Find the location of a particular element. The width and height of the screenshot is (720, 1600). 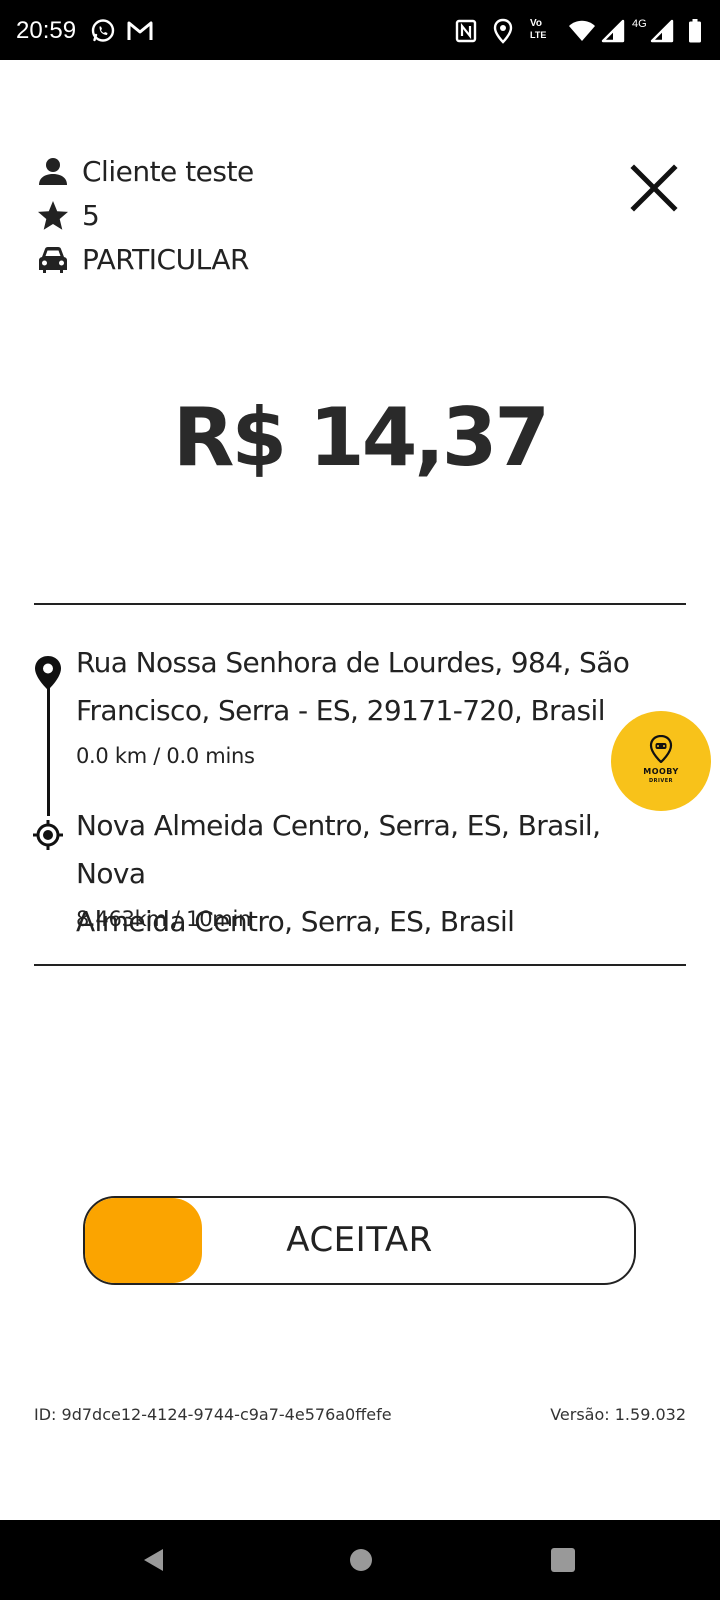

ride-id: ID: 9d7dce12-4124-9744-c9a7-4e576a0ffefe is located at coordinates (213, 1414).